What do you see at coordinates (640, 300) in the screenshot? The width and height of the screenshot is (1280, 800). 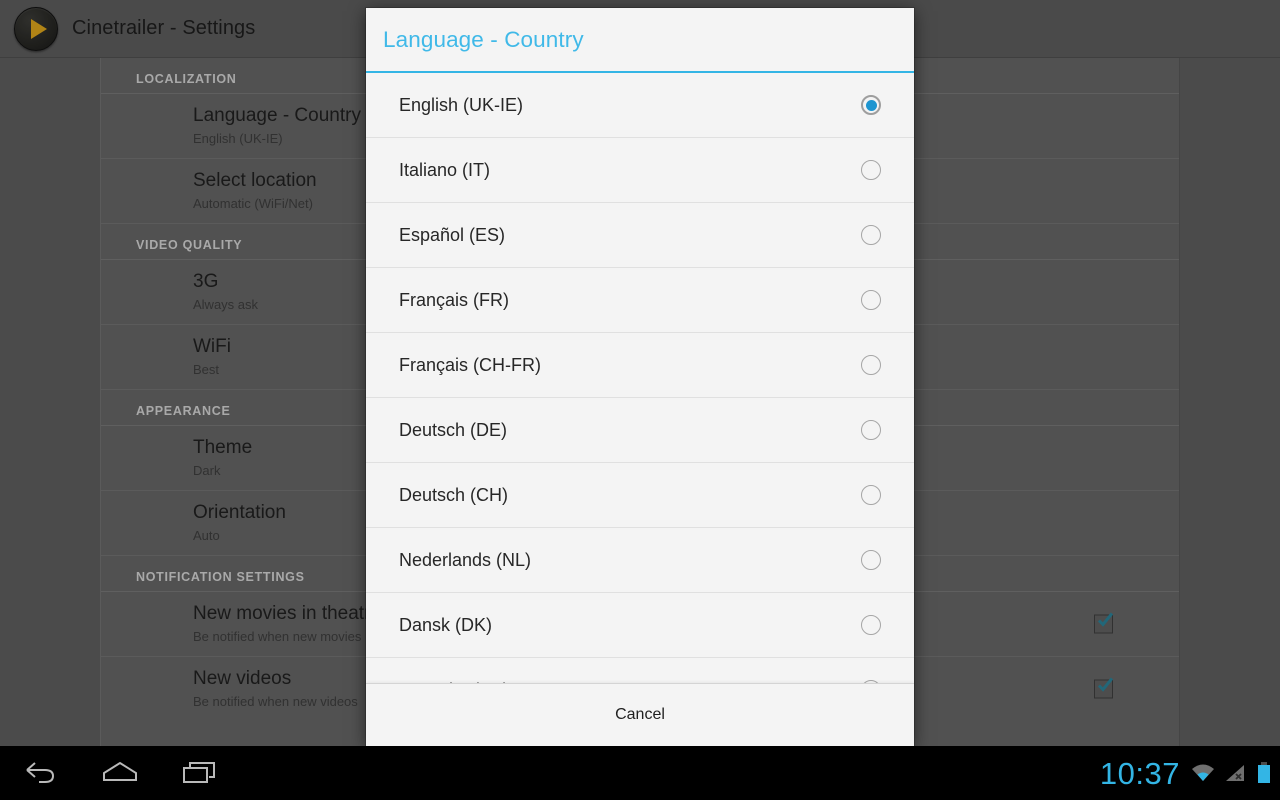 I see `language-option-row: Français (FR)` at bounding box center [640, 300].